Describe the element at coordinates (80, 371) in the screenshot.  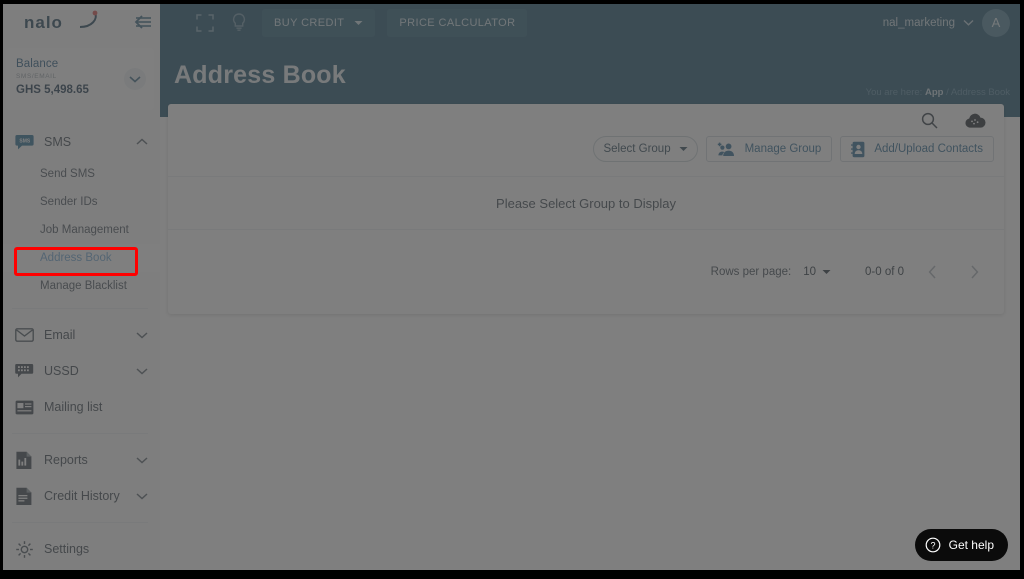
I see `sidebar-item-ussd: USSD` at that location.